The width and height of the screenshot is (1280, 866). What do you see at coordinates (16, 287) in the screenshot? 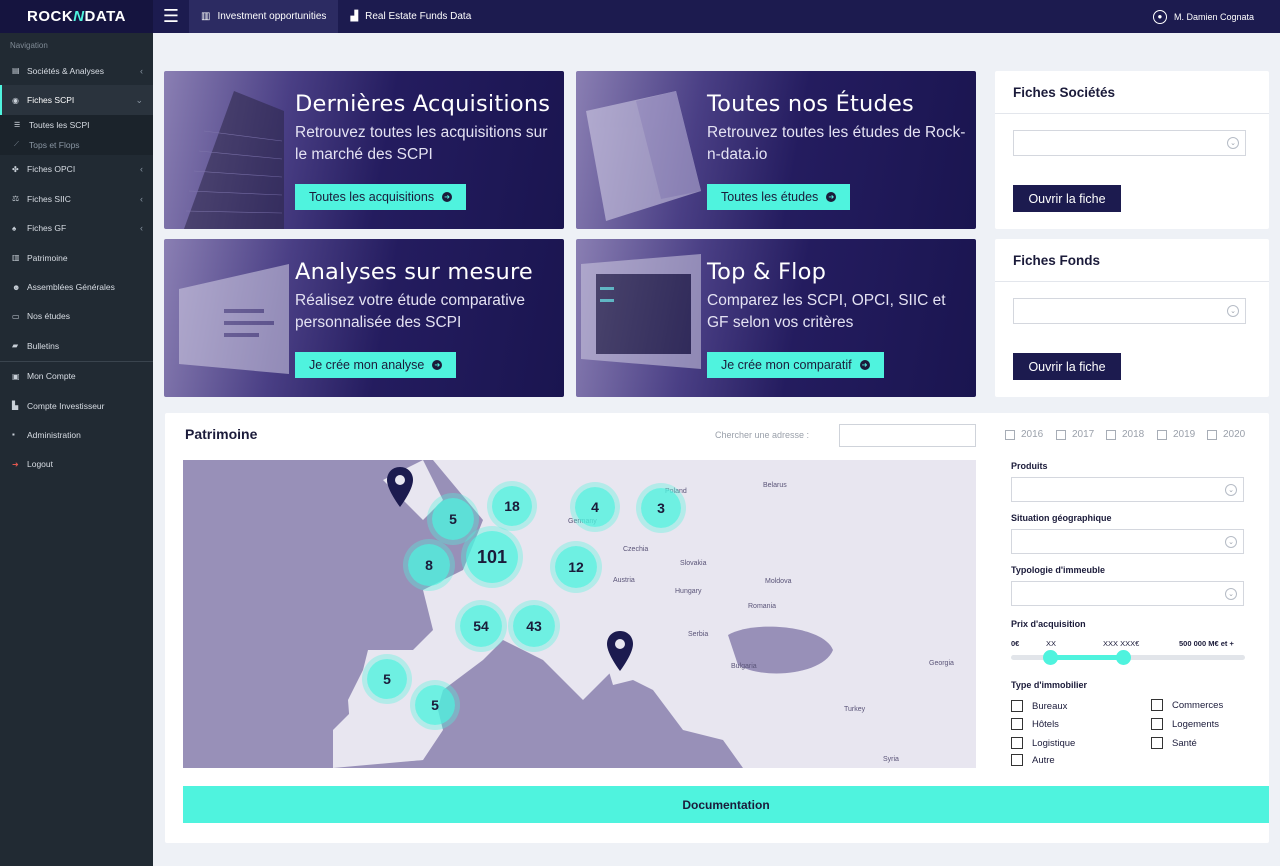
I see `users-icon: ☻` at bounding box center [16, 287].